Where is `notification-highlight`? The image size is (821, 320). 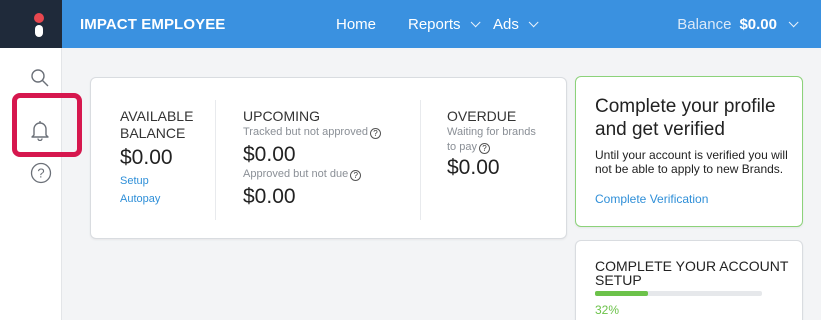
notification-highlight is located at coordinates (47, 125).